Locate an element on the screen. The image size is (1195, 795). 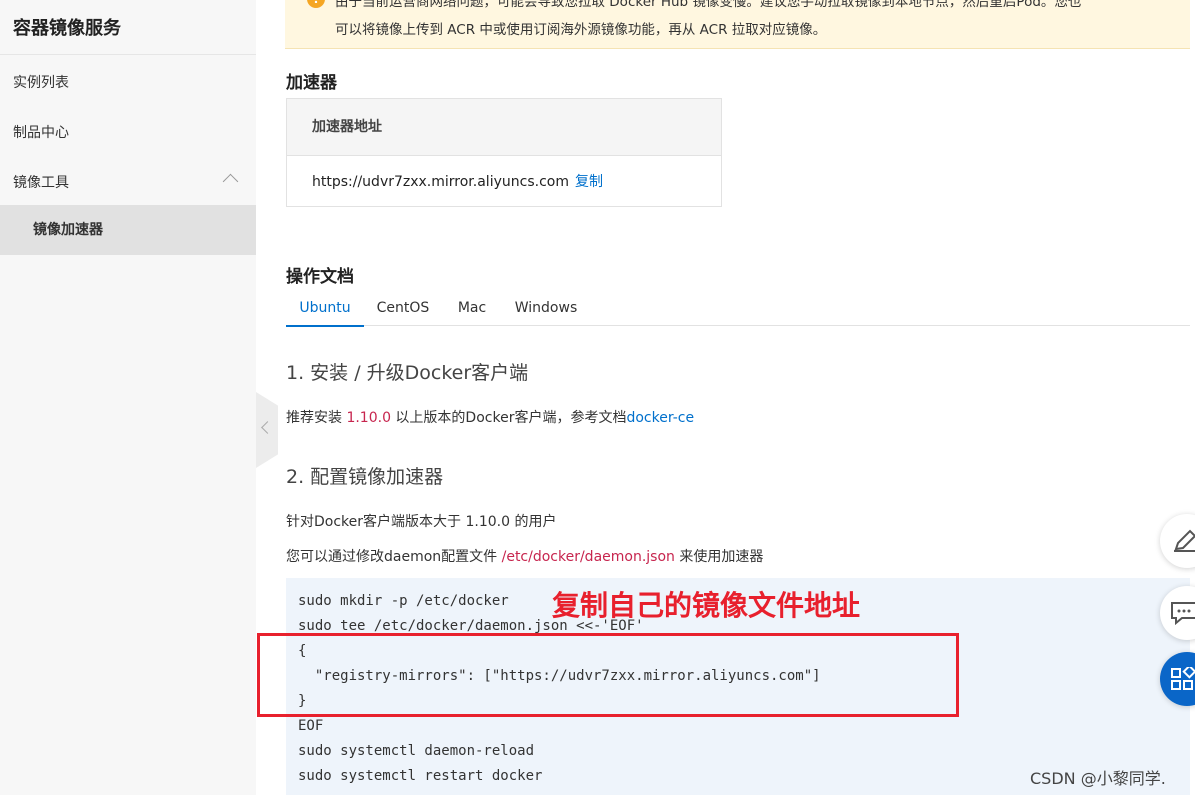
annotation-highlight-box is located at coordinates (608, 675).